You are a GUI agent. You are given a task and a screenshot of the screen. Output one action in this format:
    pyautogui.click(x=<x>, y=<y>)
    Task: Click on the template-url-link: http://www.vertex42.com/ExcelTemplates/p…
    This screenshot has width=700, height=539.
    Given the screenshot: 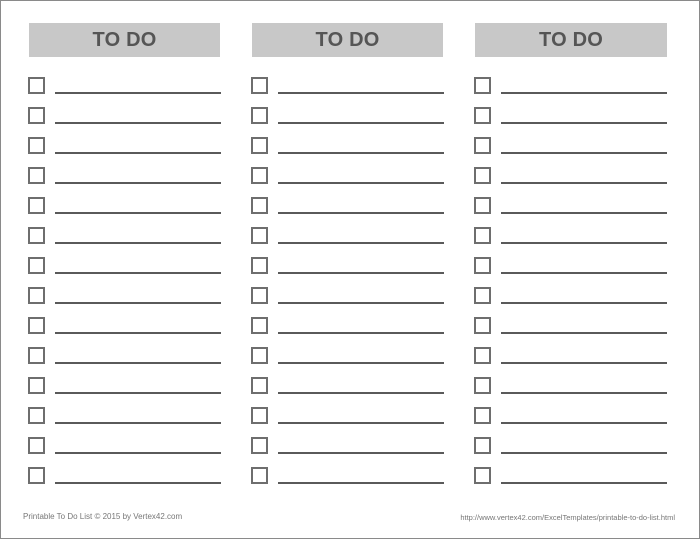 What is the action you would take?
    pyautogui.click(x=567, y=517)
    